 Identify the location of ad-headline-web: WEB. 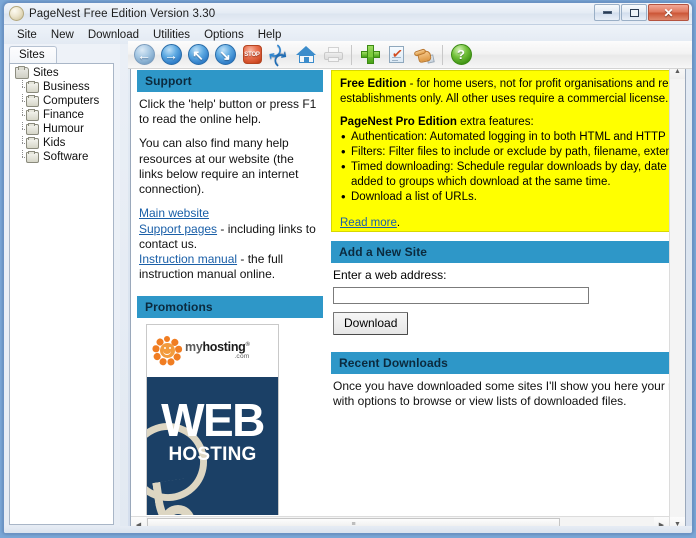
(213, 419).